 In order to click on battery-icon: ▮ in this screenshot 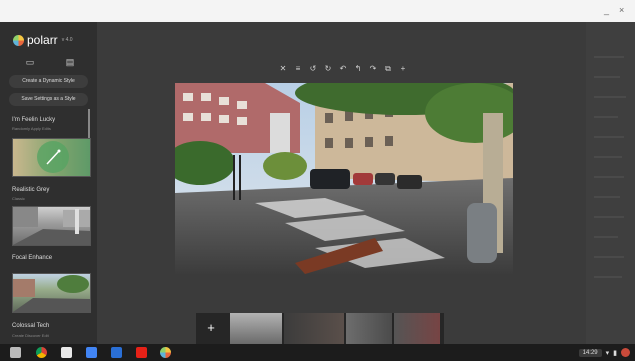, I will do `click(615, 353)`.